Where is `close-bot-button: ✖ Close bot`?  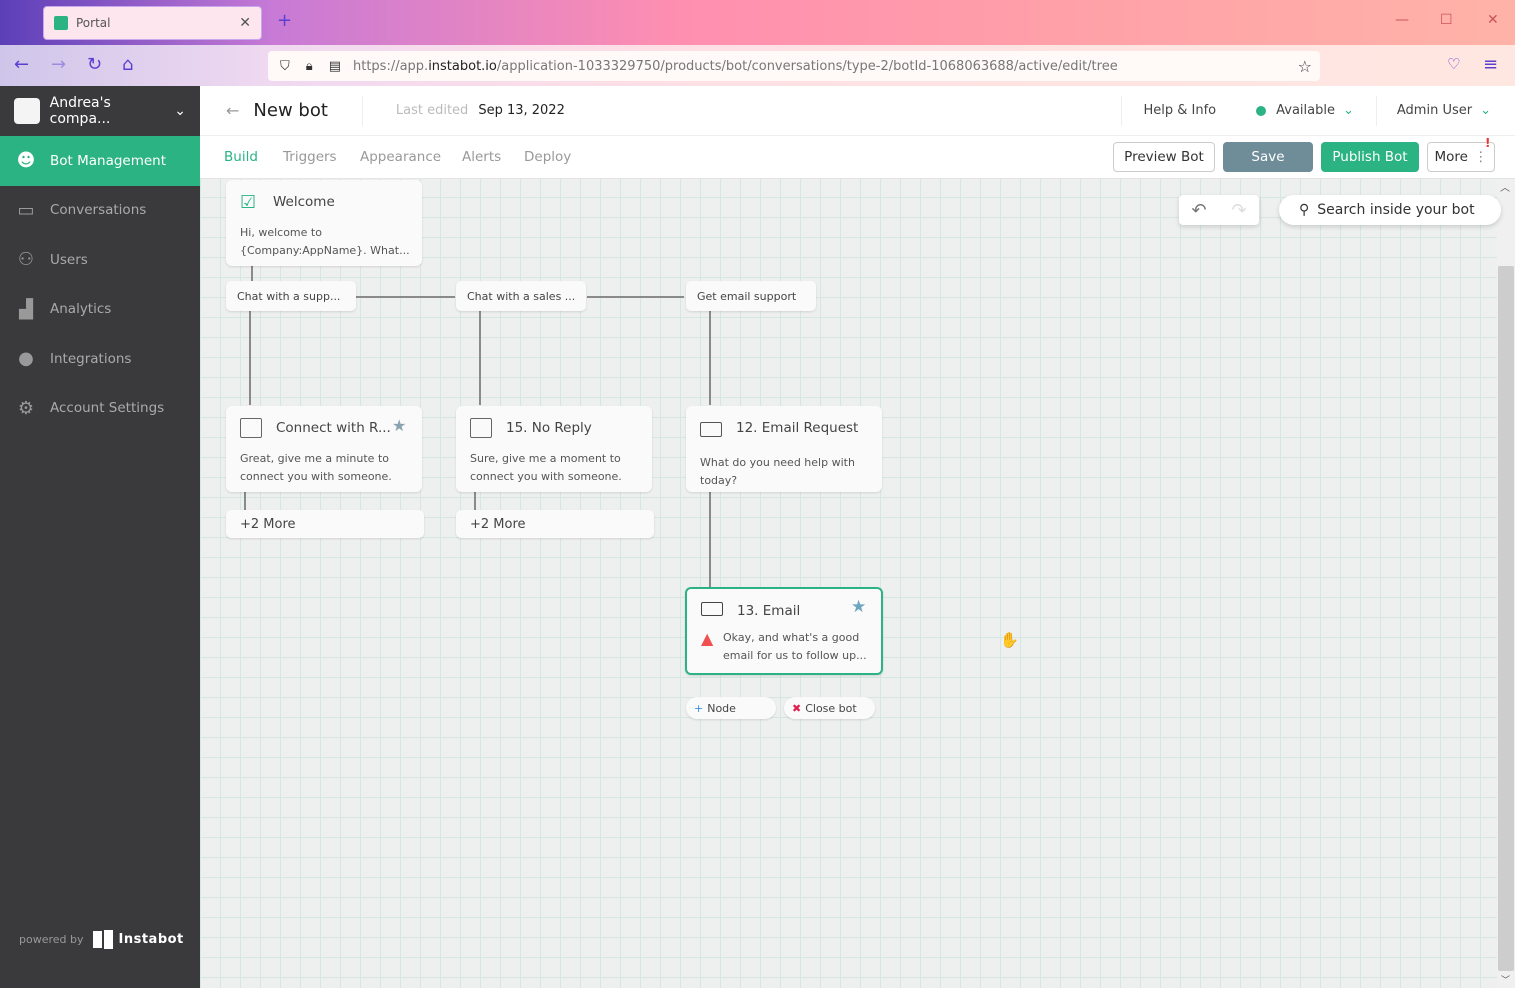 close-bot-button: ✖ Close bot is located at coordinates (829, 708).